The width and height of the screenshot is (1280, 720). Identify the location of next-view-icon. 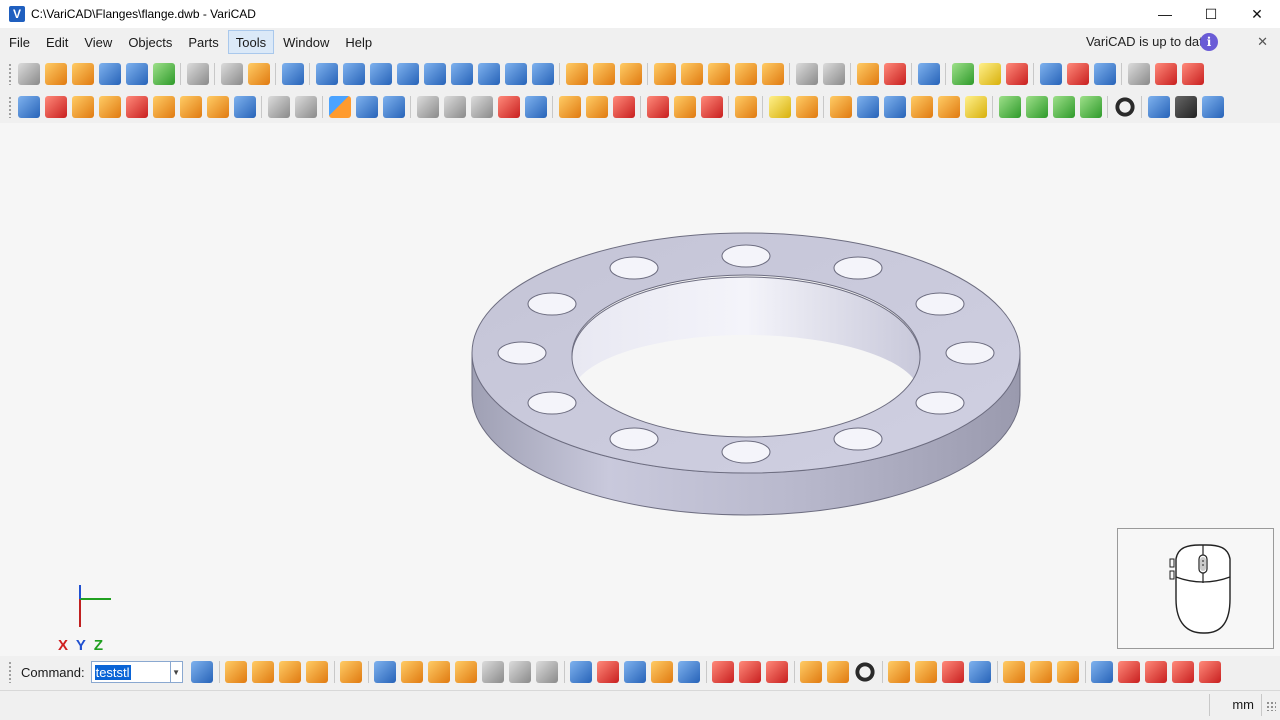
(1090, 106).